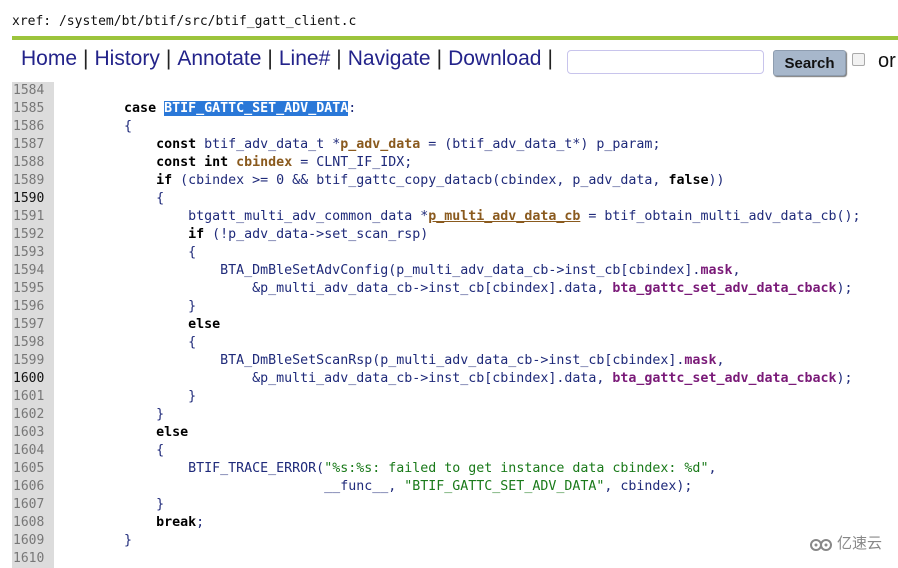 The height and width of the screenshot is (568, 898). I want to click on code-line: 1603 else, so click(455, 433).